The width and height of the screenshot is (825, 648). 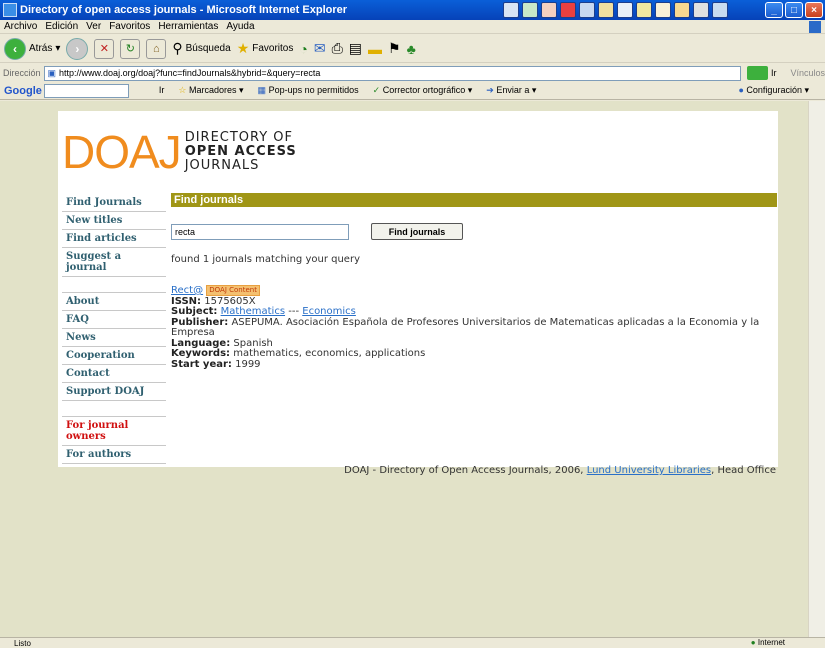 What do you see at coordinates (114, 239) in the screenshot?
I see `nav-find-articles: Find articles` at bounding box center [114, 239].